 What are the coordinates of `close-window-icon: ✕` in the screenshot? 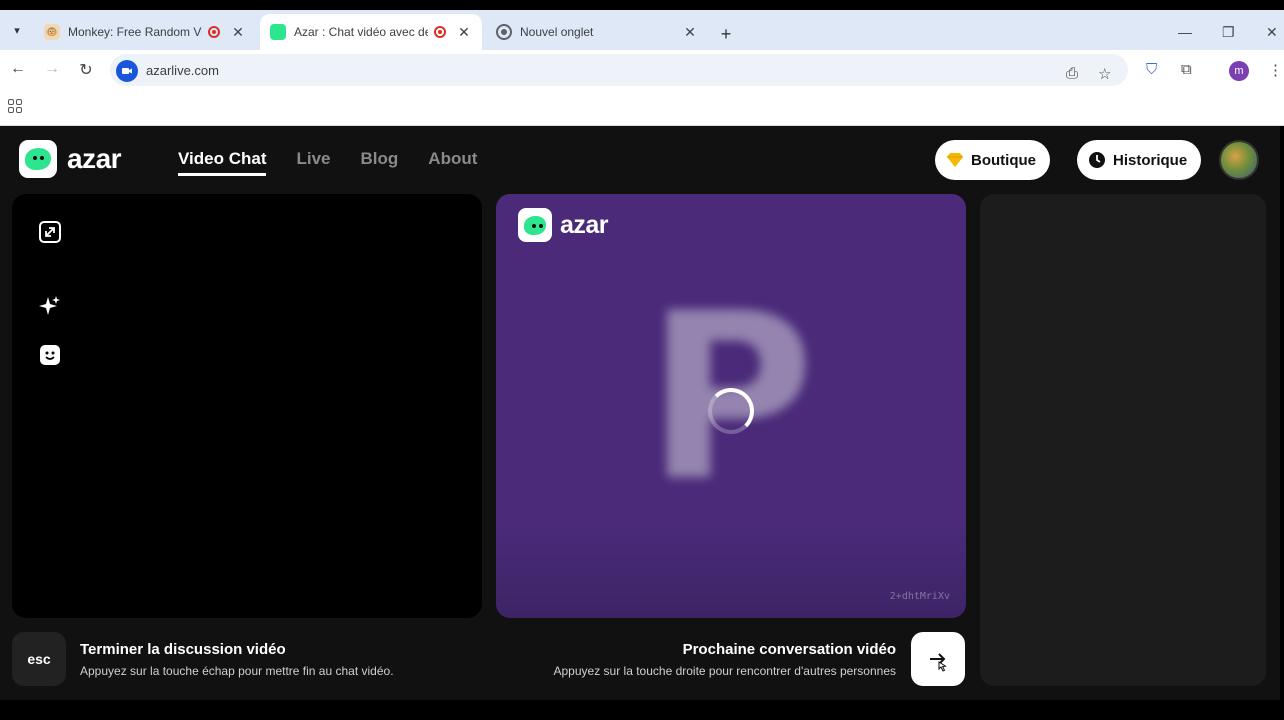 It's located at (1272, 32).